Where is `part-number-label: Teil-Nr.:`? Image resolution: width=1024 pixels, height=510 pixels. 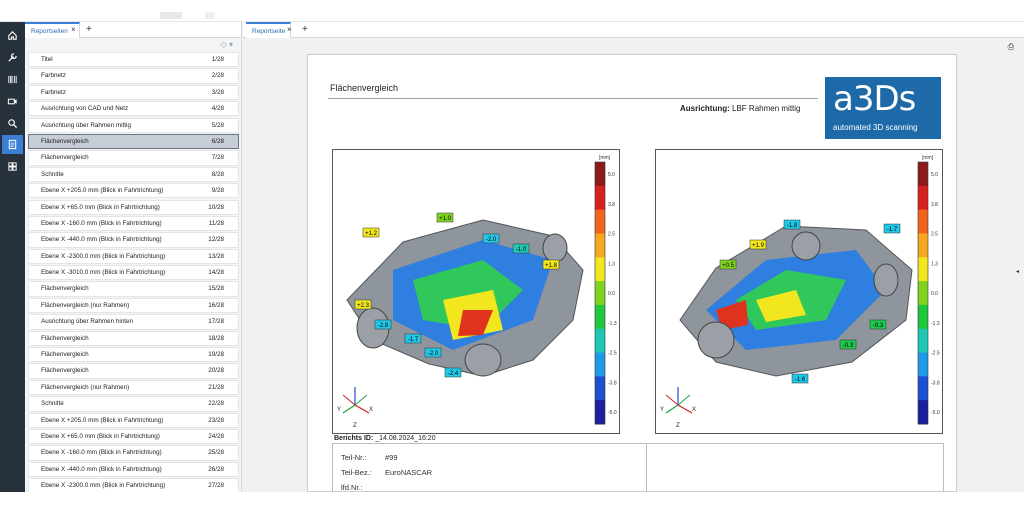
part-number-label: Teil-Nr.: is located at coordinates (354, 457).